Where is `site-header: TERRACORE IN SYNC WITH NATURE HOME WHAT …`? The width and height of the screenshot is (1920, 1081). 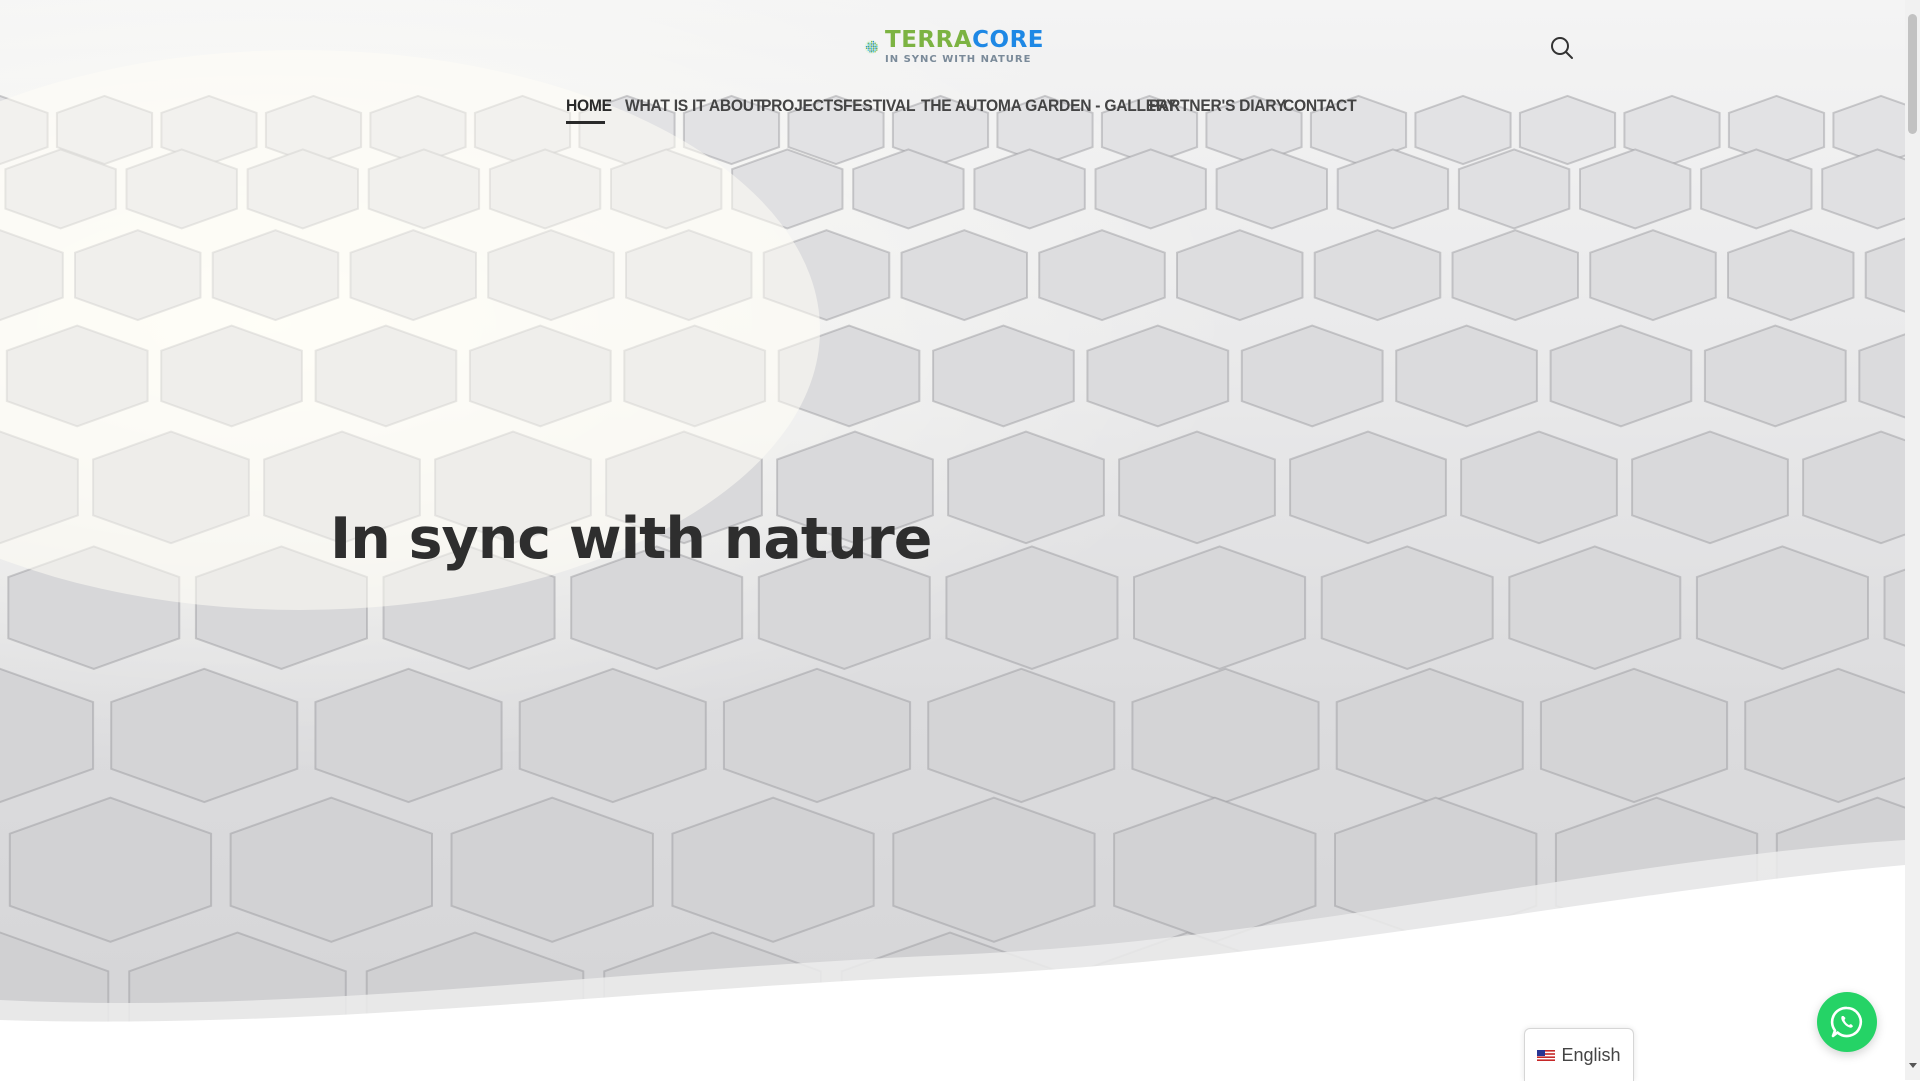 site-header: TERRACORE IN SYNC WITH NATURE HOME WHAT … is located at coordinates (952, 65).